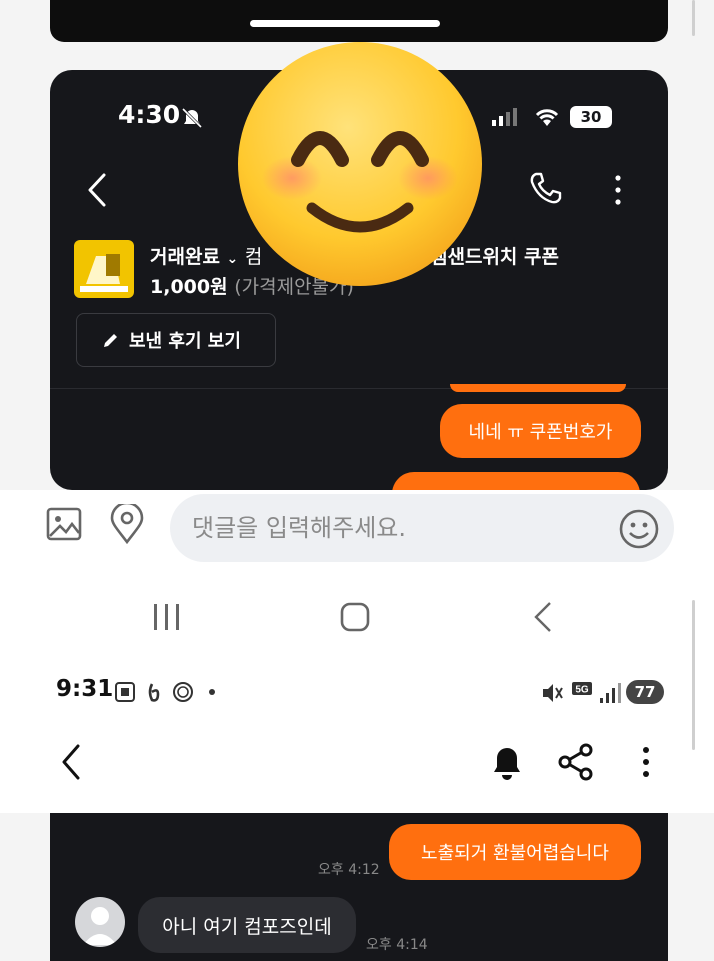 The height and width of the screenshot is (961, 714). What do you see at coordinates (504, 117) in the screenshot?
I see `signal-icon` at bounding box center [504, 117].